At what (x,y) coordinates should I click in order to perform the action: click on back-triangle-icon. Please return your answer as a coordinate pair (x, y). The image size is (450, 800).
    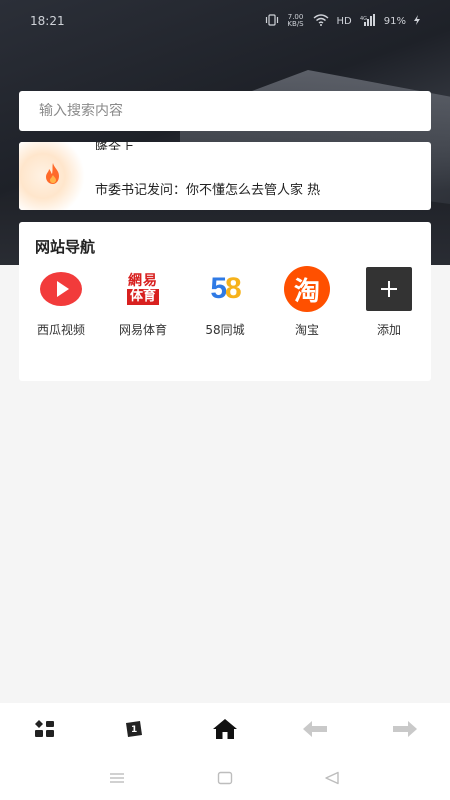
    Looking at the image, I should click on (332, 779).